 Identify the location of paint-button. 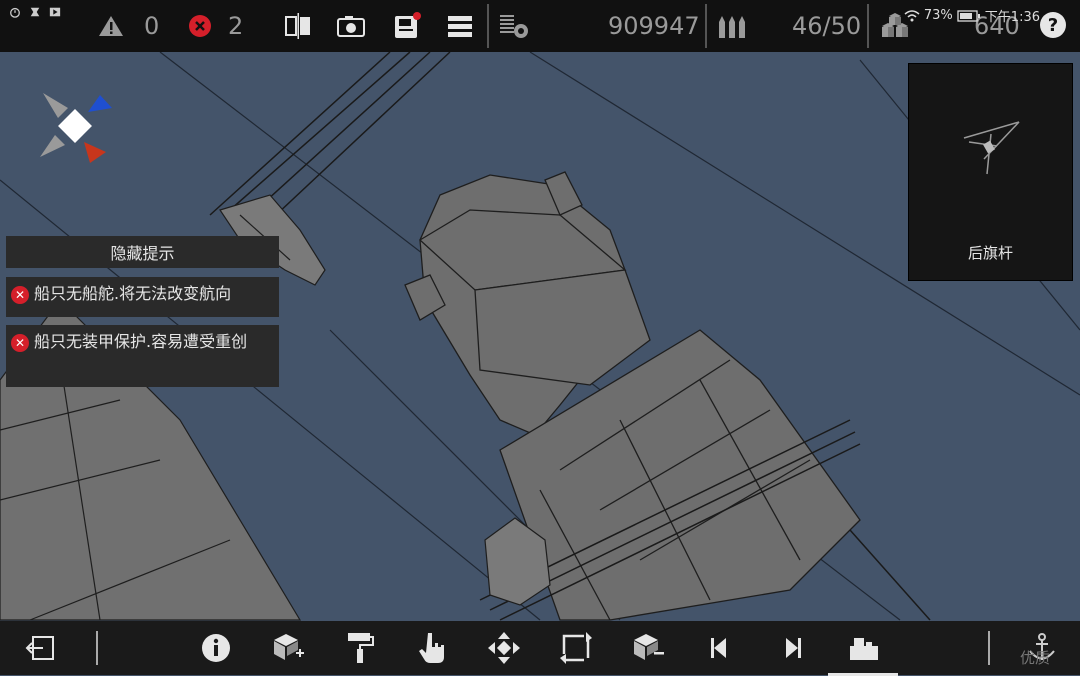
(360, 648).